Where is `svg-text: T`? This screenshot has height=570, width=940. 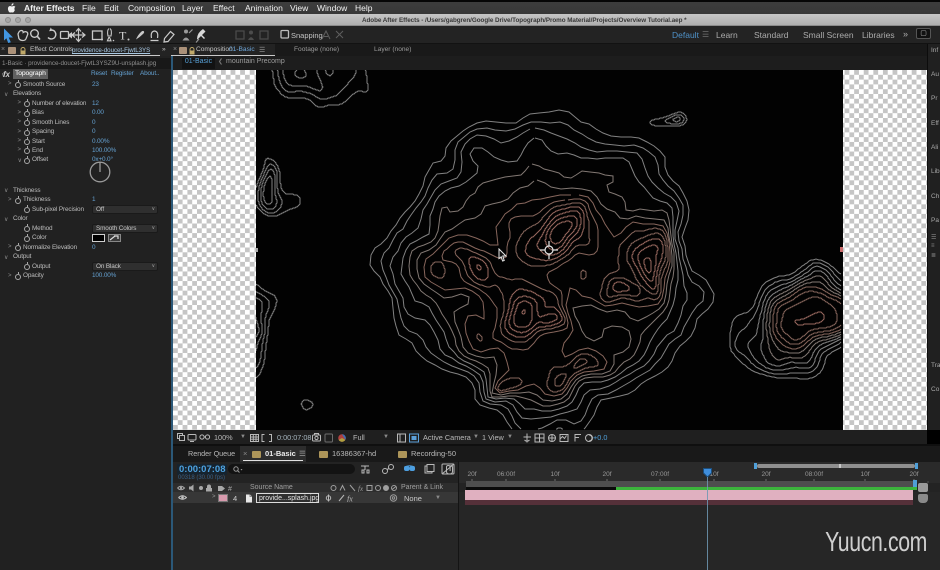 svg-text: T is located at coordinates (123, 36).